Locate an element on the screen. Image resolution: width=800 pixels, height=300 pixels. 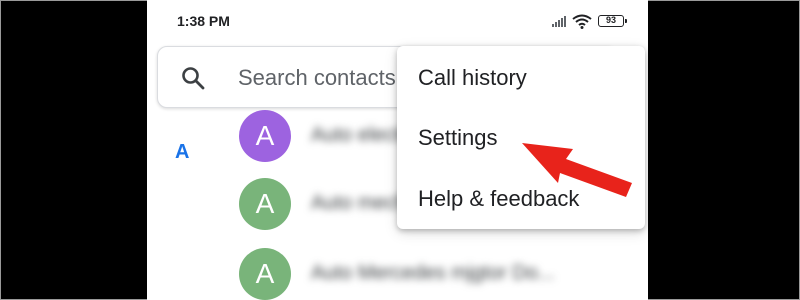
battery-icon: 93 is located at coordinates (612, 21).